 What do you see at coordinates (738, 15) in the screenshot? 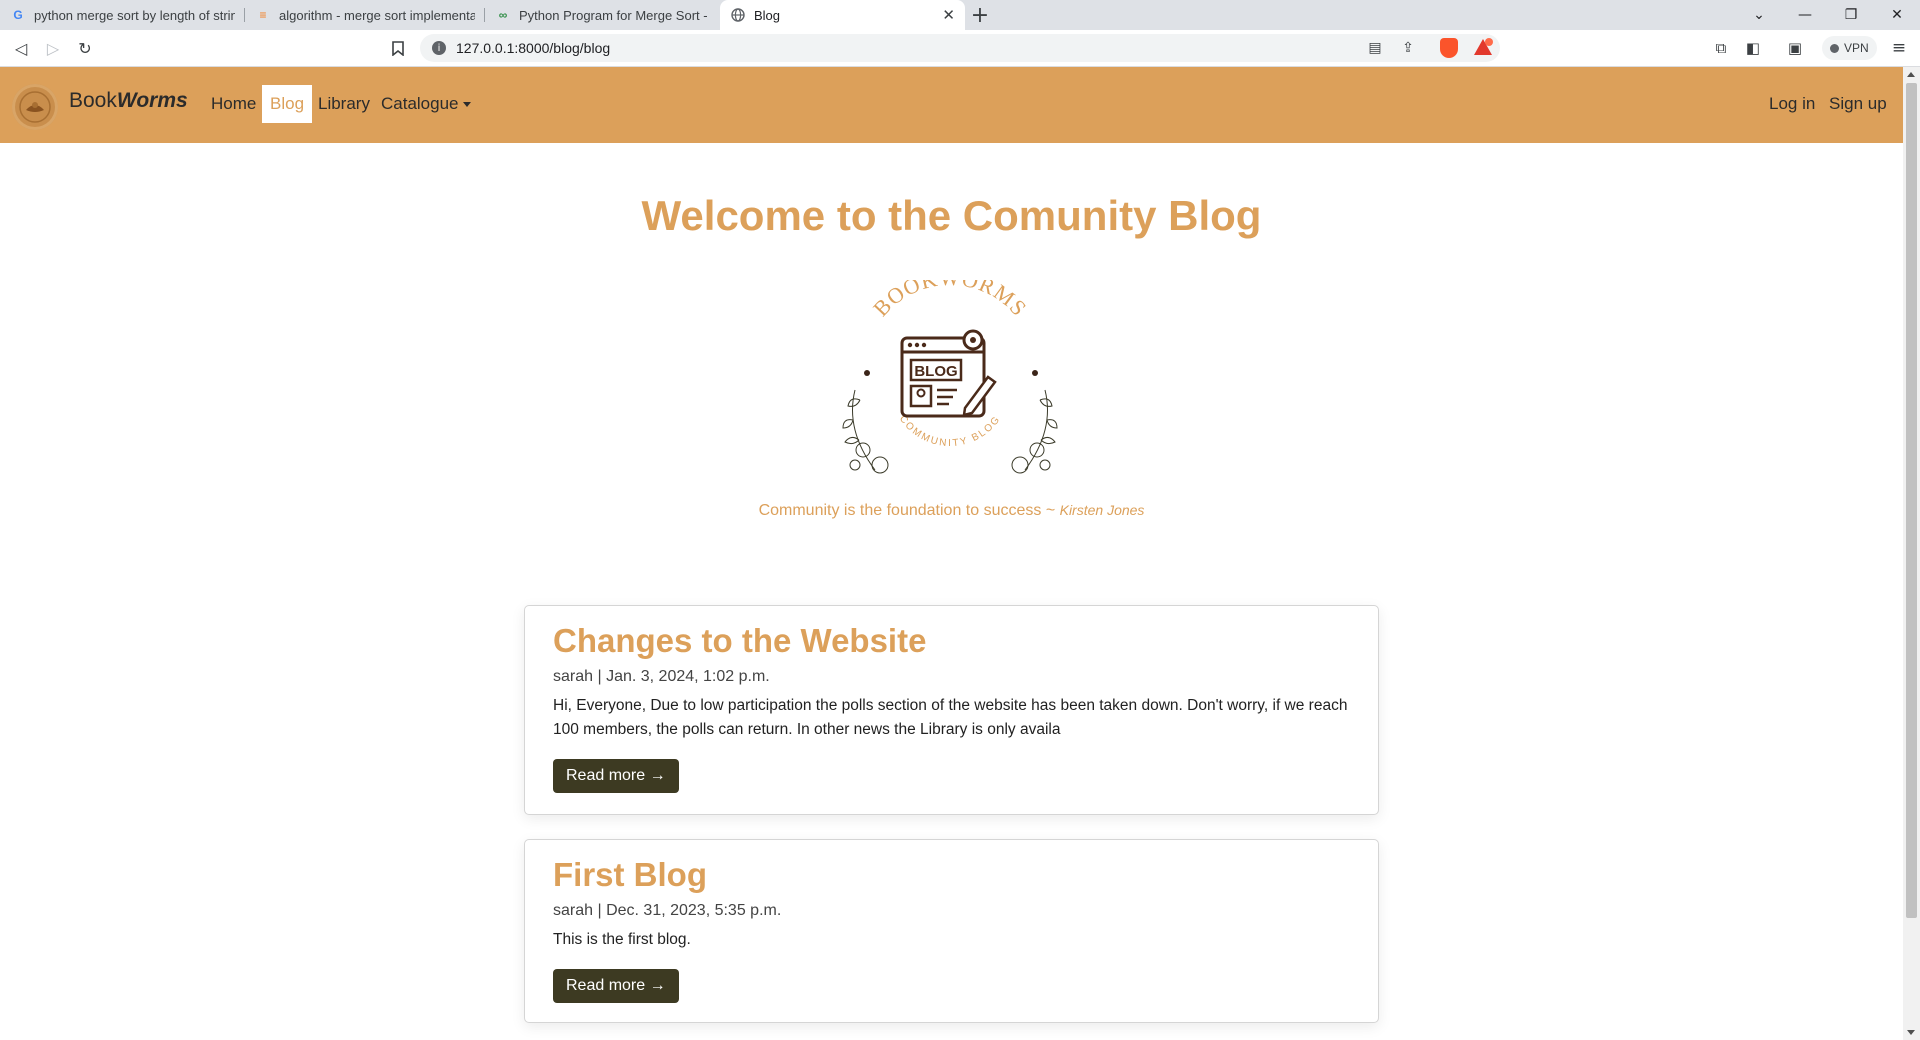
I see `globe-icon` at bounding box center [738, 15].